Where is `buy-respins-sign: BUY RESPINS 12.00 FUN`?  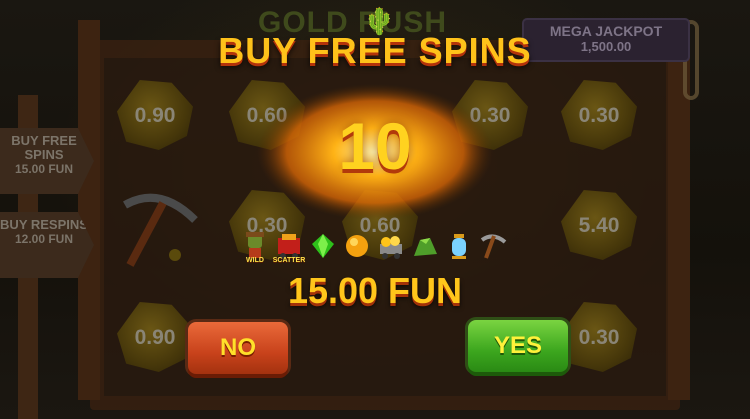
buy-respins-sign: BUY RESPINS 12.00 FUN is located at coordinates (47, 245).